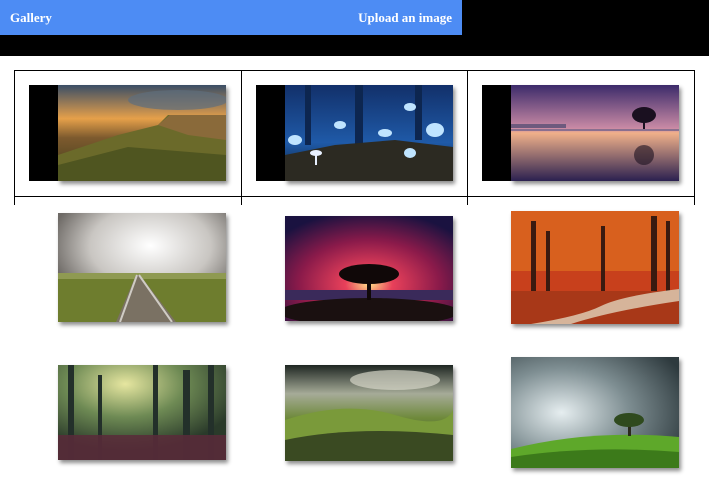  Describe the element at coordinates (369, 268) in the screenshot. I see `gallery-image-tree-red-sky` at that location.